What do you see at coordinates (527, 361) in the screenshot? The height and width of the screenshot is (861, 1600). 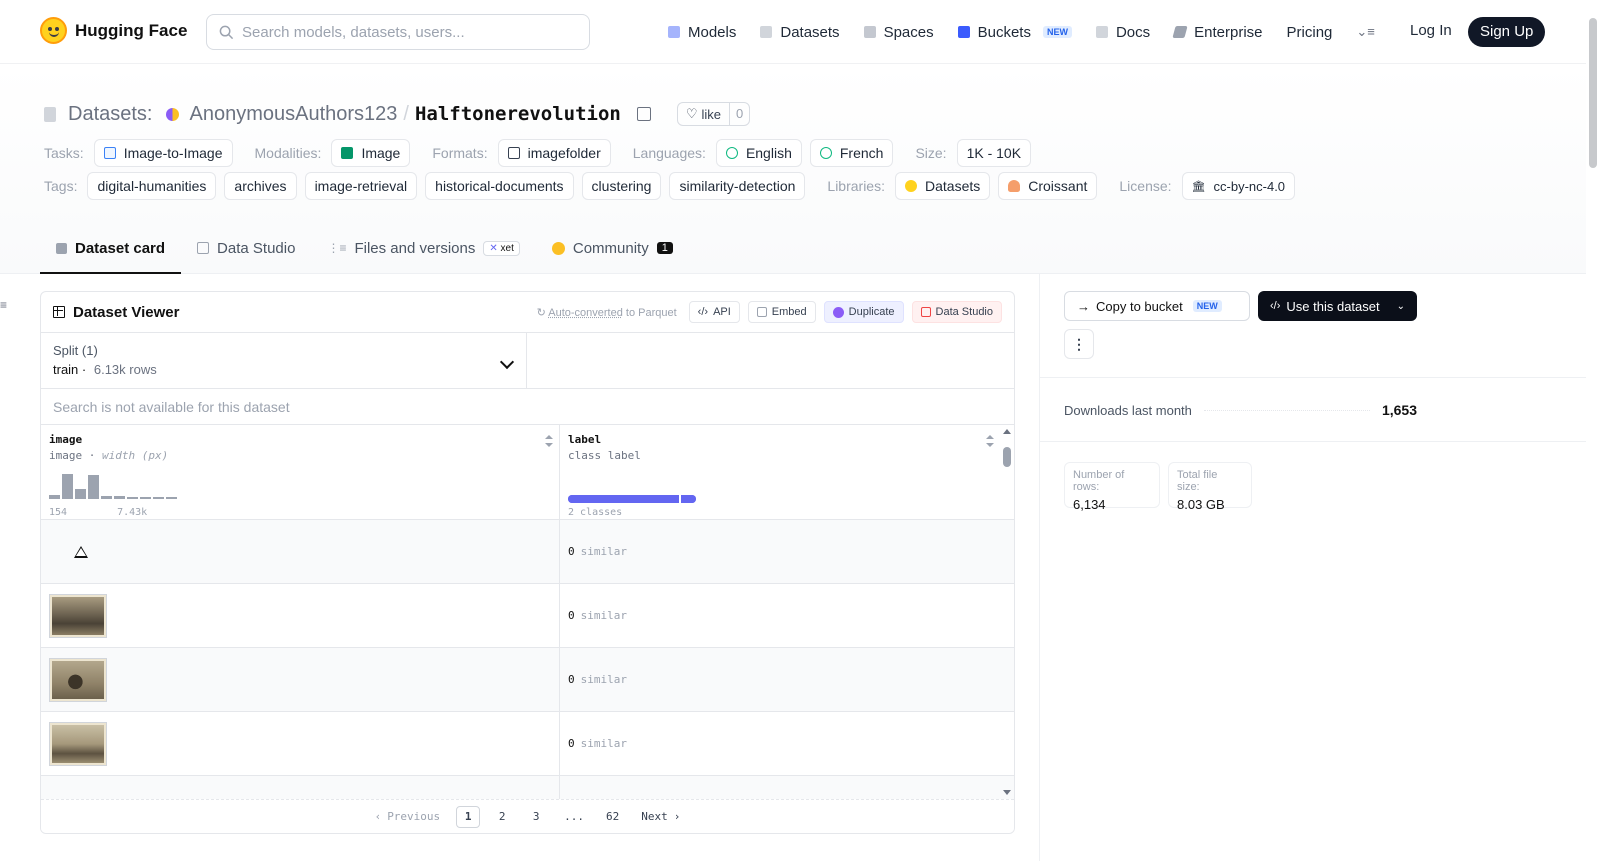 I see `split-selector-row: Split (1) train · 6.13k rows` at bounding box center [527, 361].